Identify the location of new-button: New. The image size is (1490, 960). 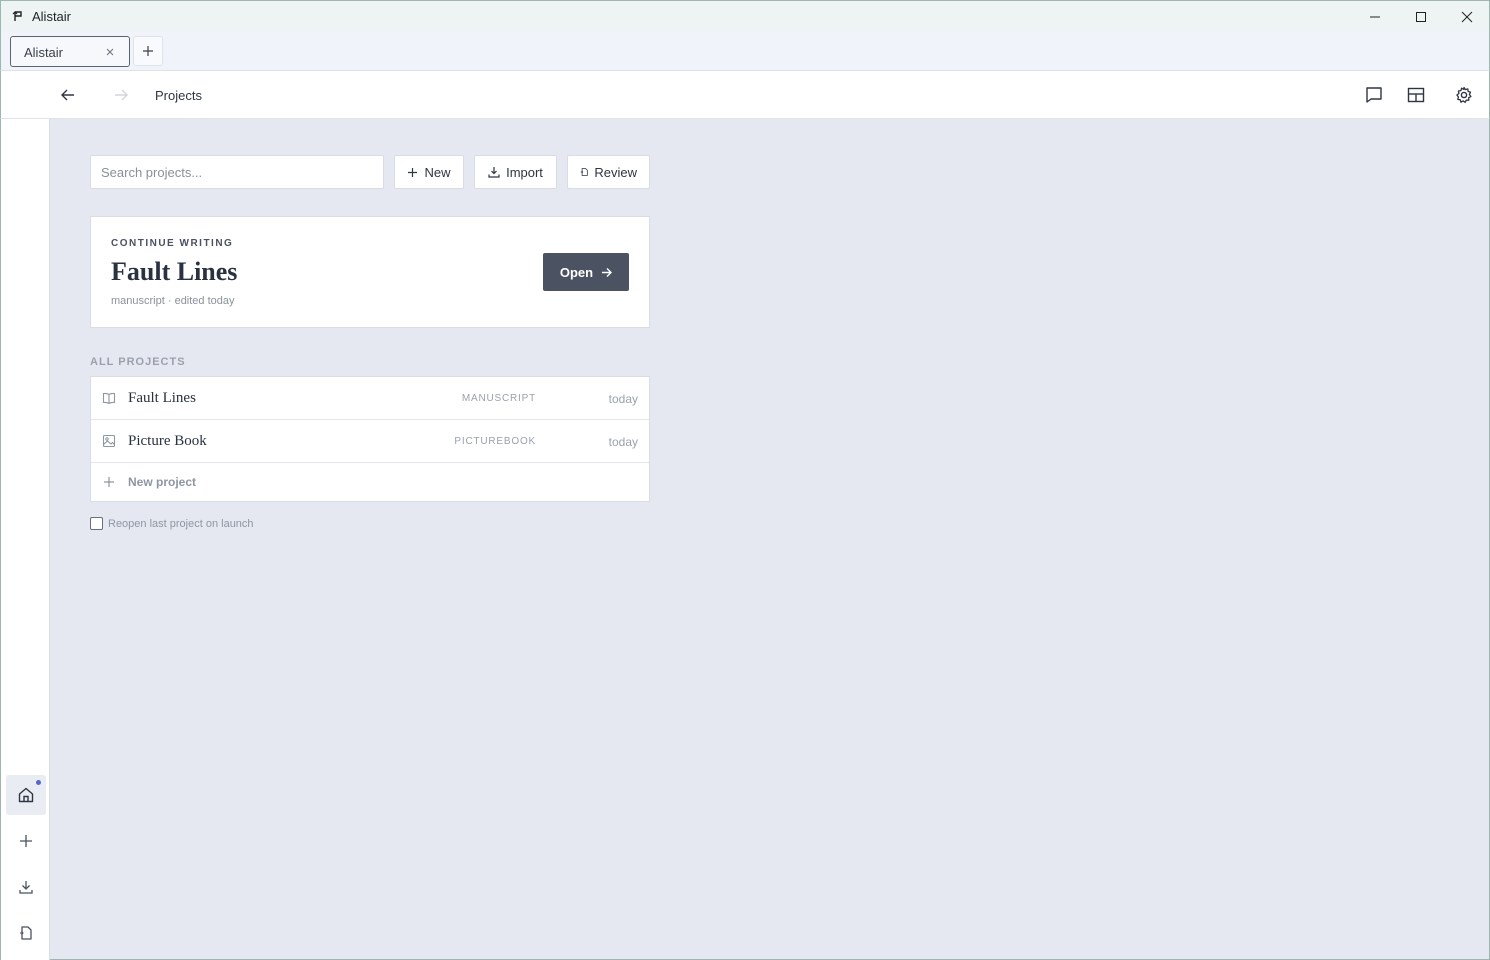
(429, 172).